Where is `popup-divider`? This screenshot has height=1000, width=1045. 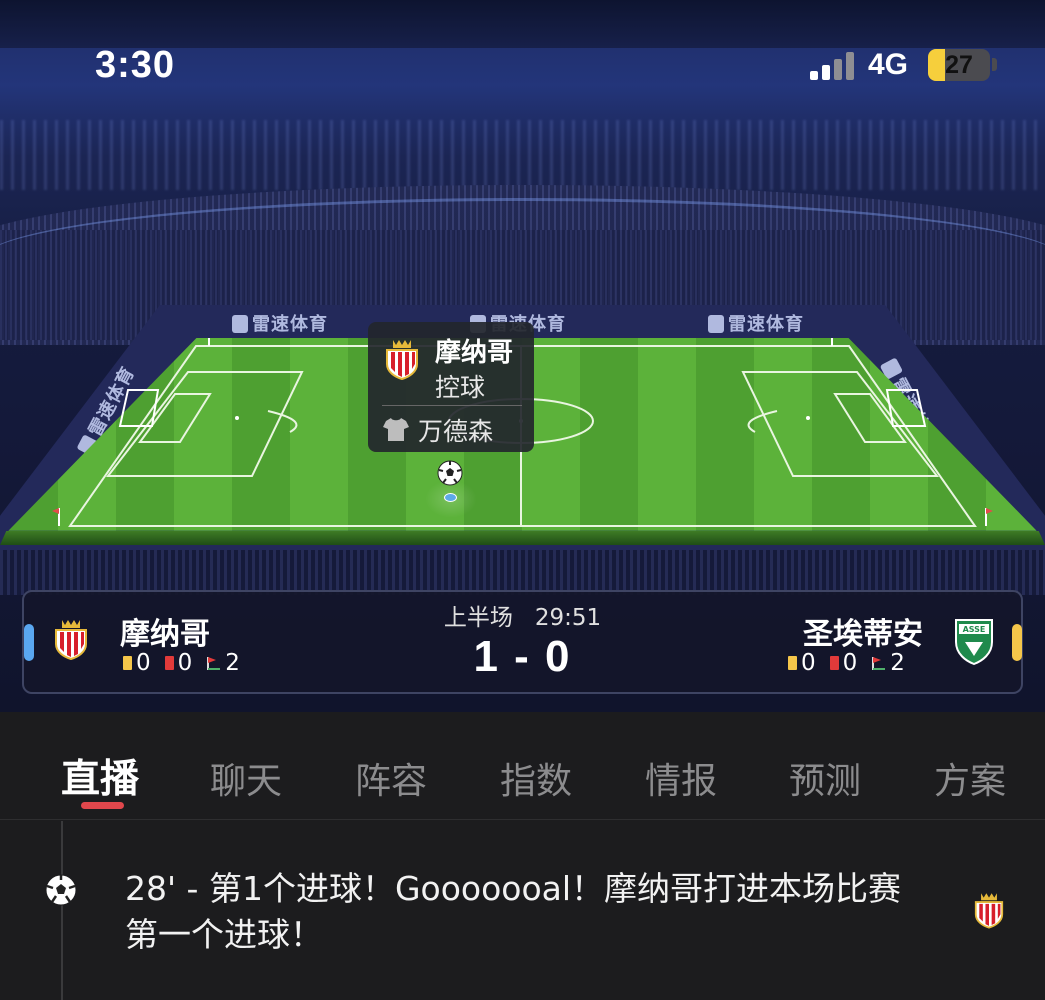
popup-divider is located at coordinates (452, 405).